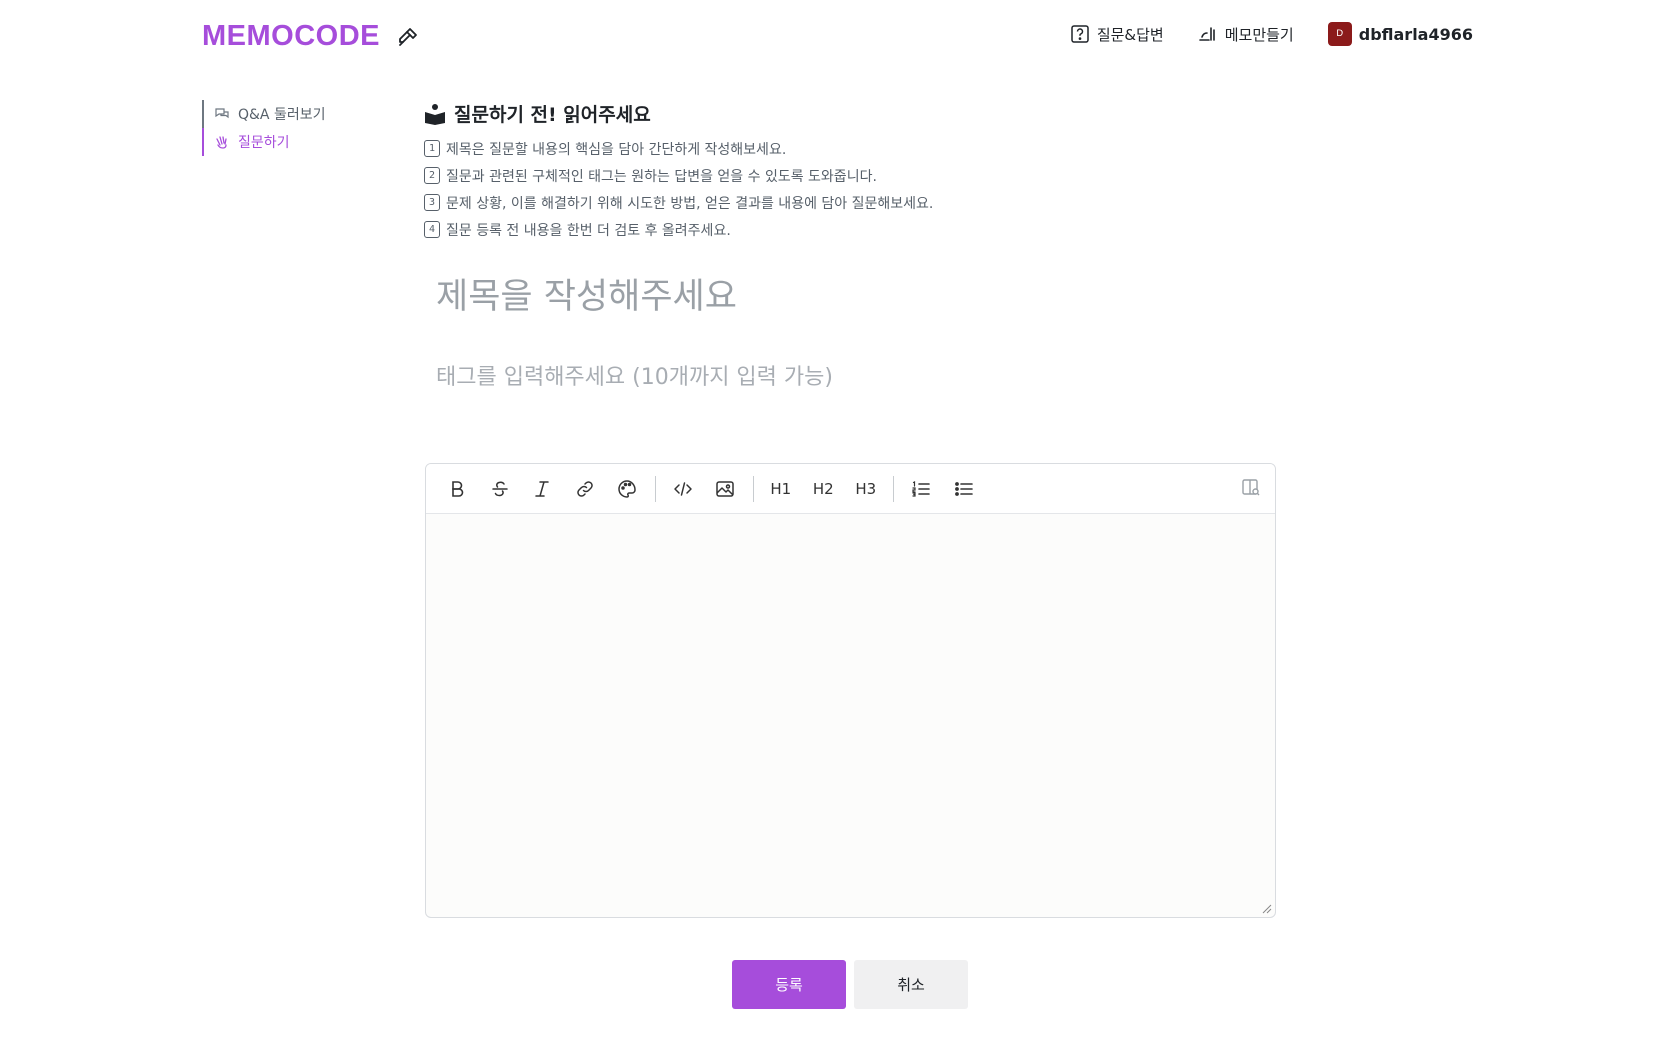 This screenshot has width=1678, height=1049. I want to click on top-nav: 질문&답변 메모만들기 D dbflarla4966, so click(1271, 34).